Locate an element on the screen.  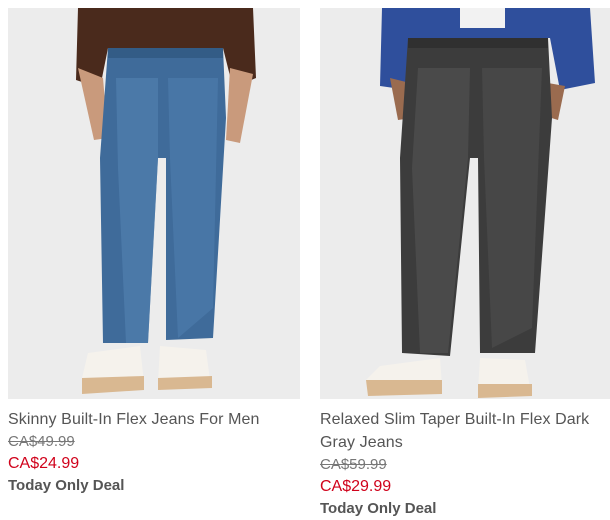
product-title: Skinny Built-In Flex Jeans For Men is located at coordinates (154, 419).